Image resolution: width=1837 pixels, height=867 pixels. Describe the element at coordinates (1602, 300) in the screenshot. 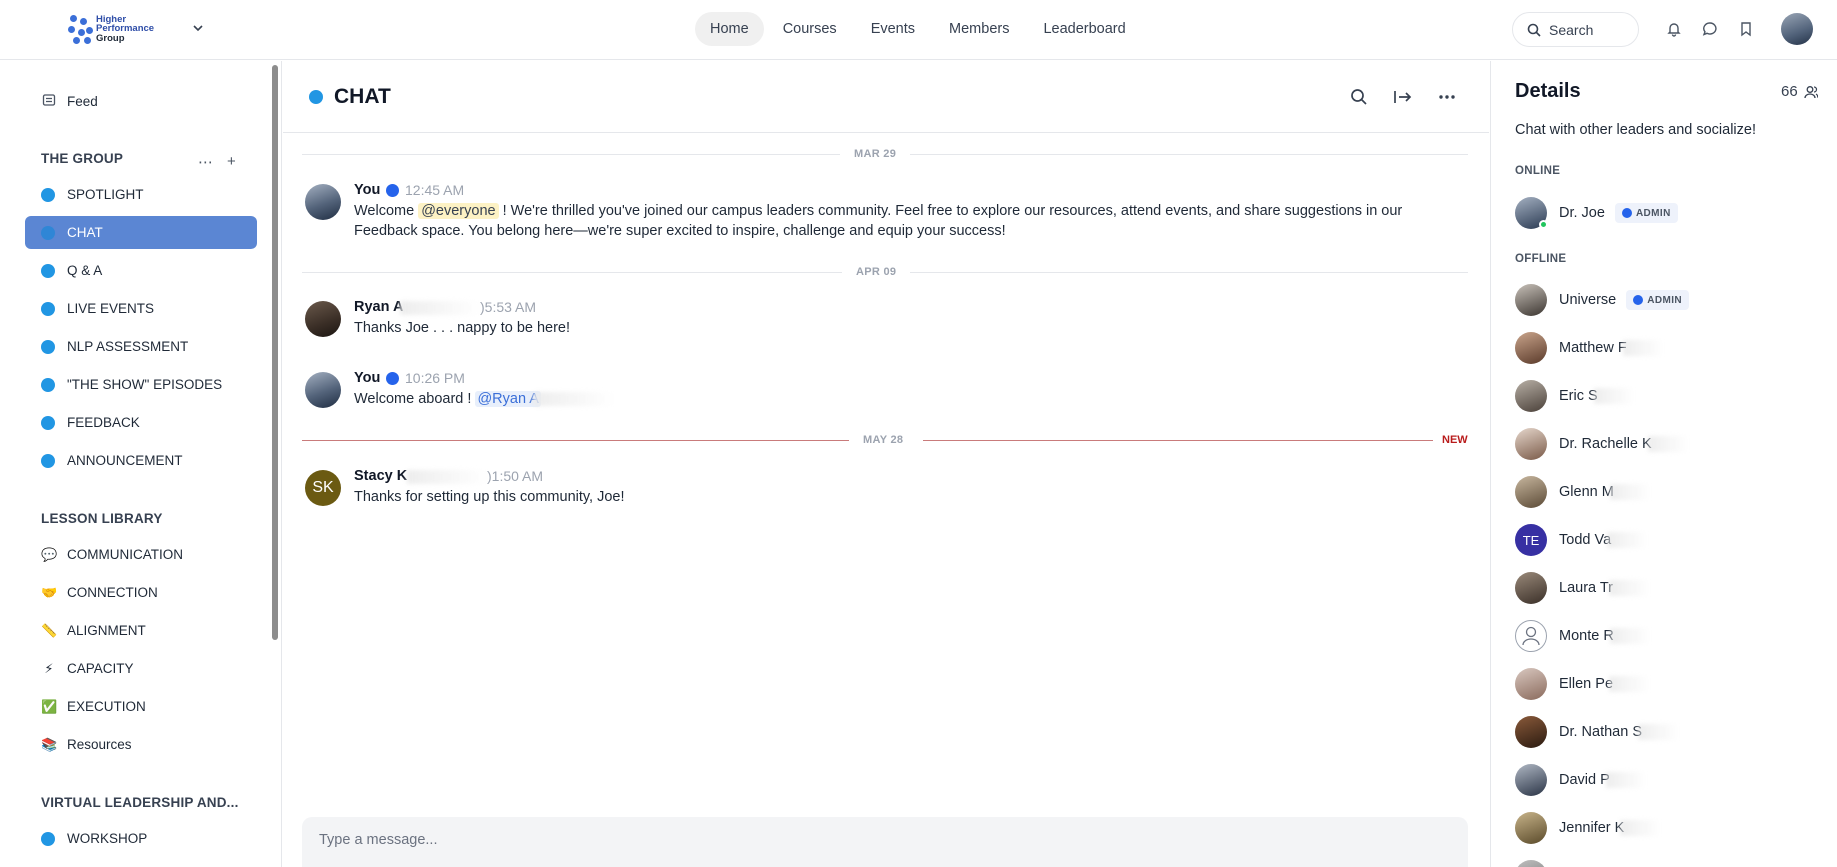

I see `member-item: Universe ADMIN` at that location.